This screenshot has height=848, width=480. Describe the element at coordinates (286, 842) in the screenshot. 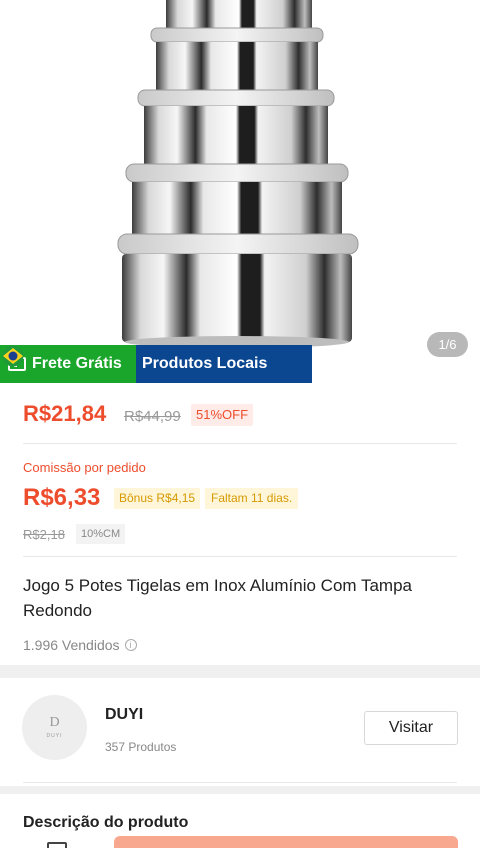

I see `primary-action-button` at that location.